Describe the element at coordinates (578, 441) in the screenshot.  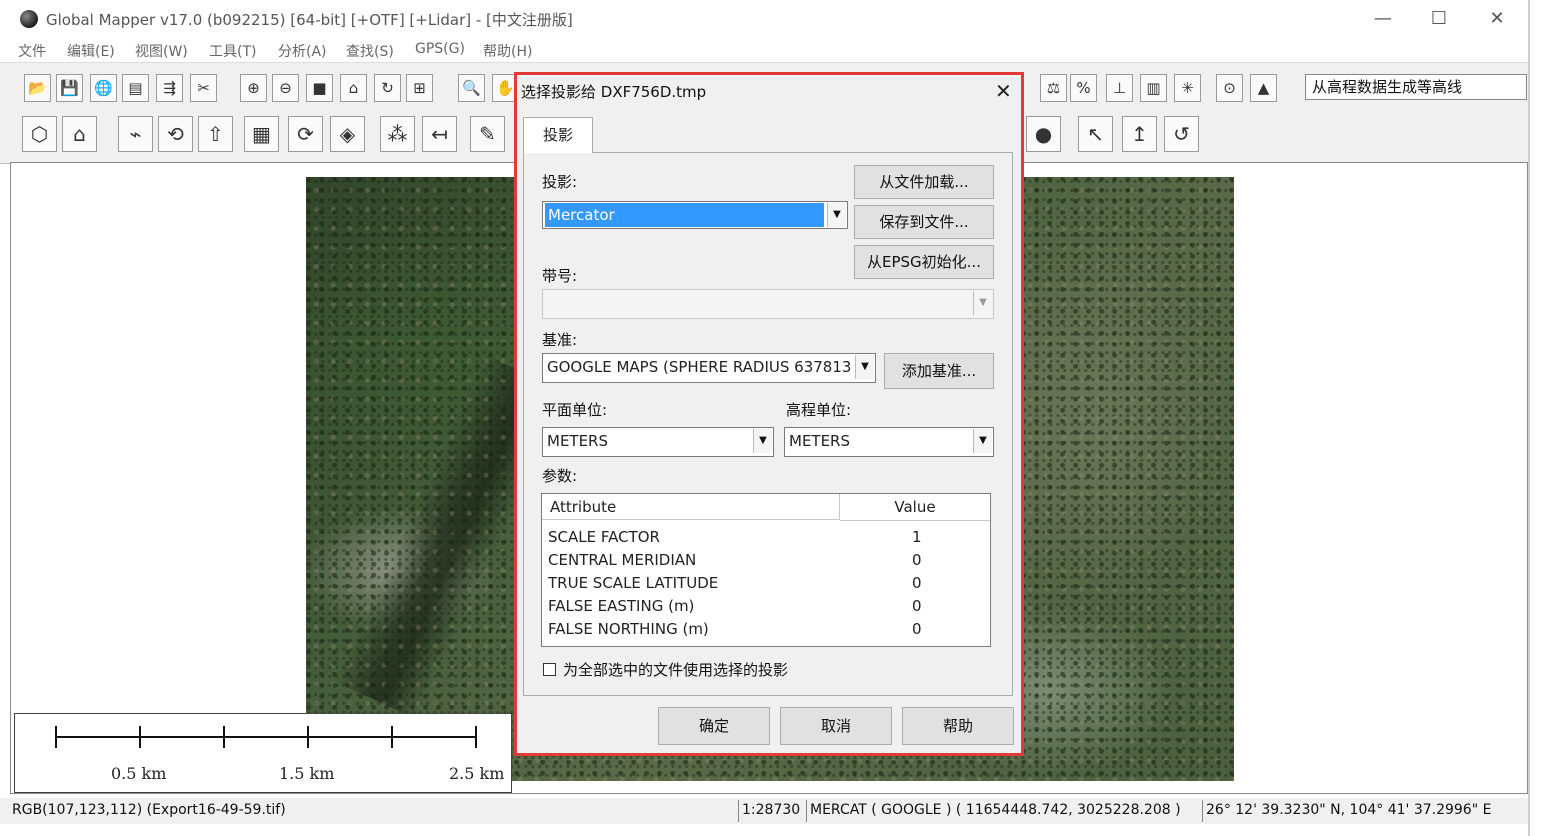
I see `planar-units-value: METERS` at that location.